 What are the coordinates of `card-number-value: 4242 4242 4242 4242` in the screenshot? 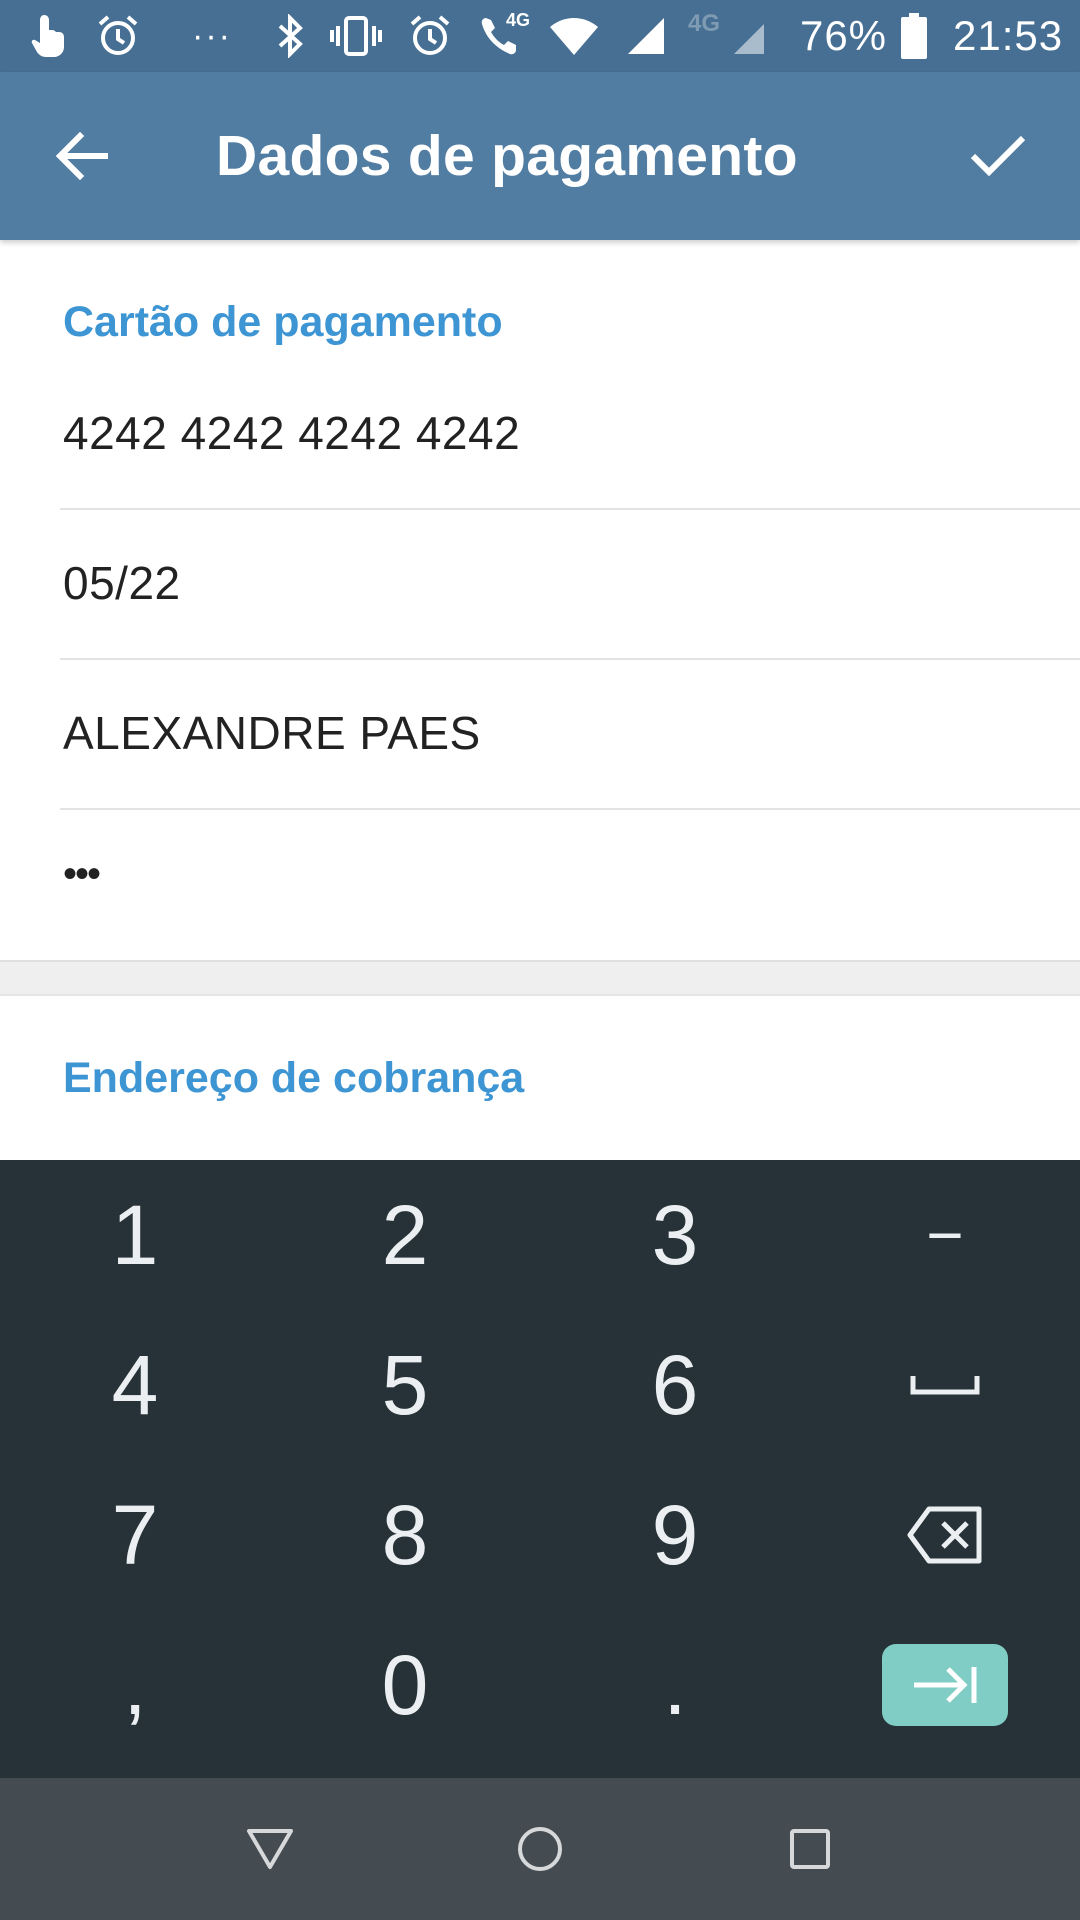 It's located at (292, 433).